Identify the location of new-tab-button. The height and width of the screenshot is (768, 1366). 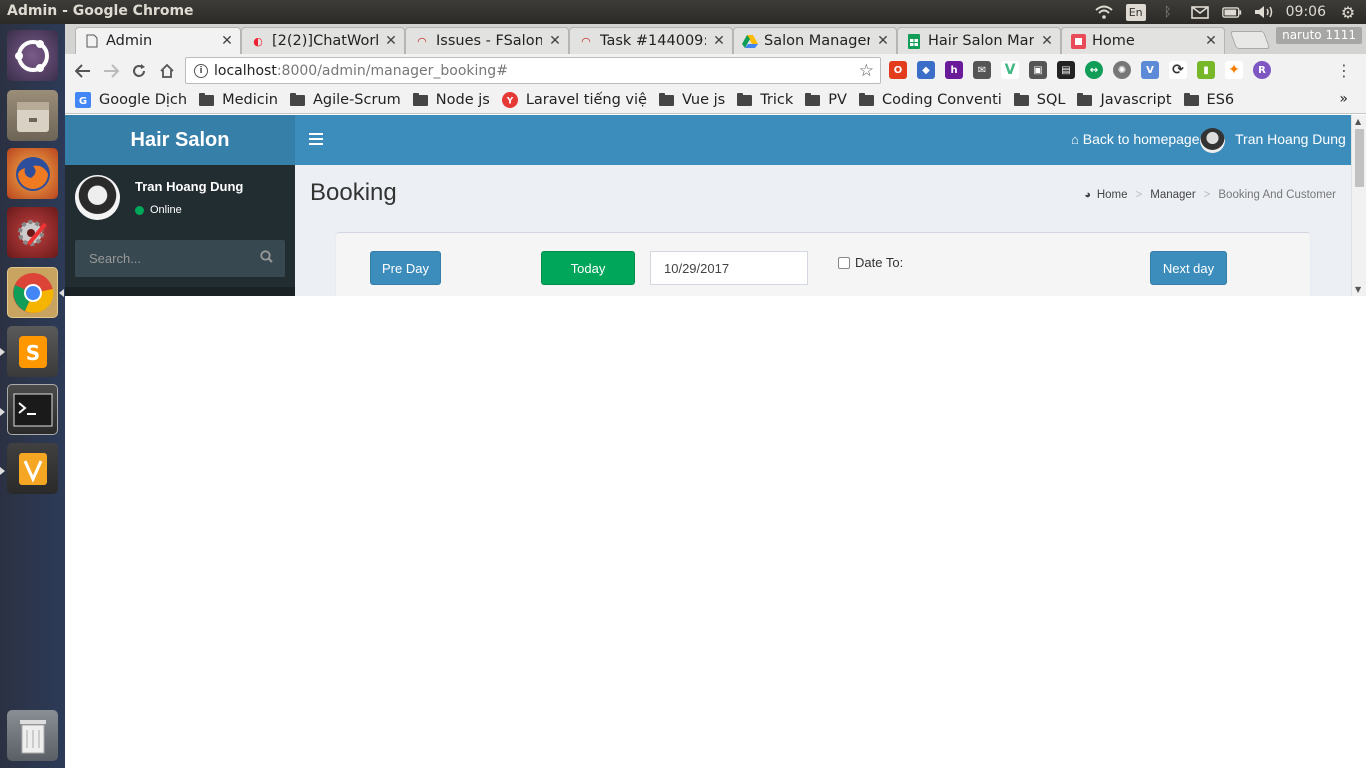
(1250, 40).